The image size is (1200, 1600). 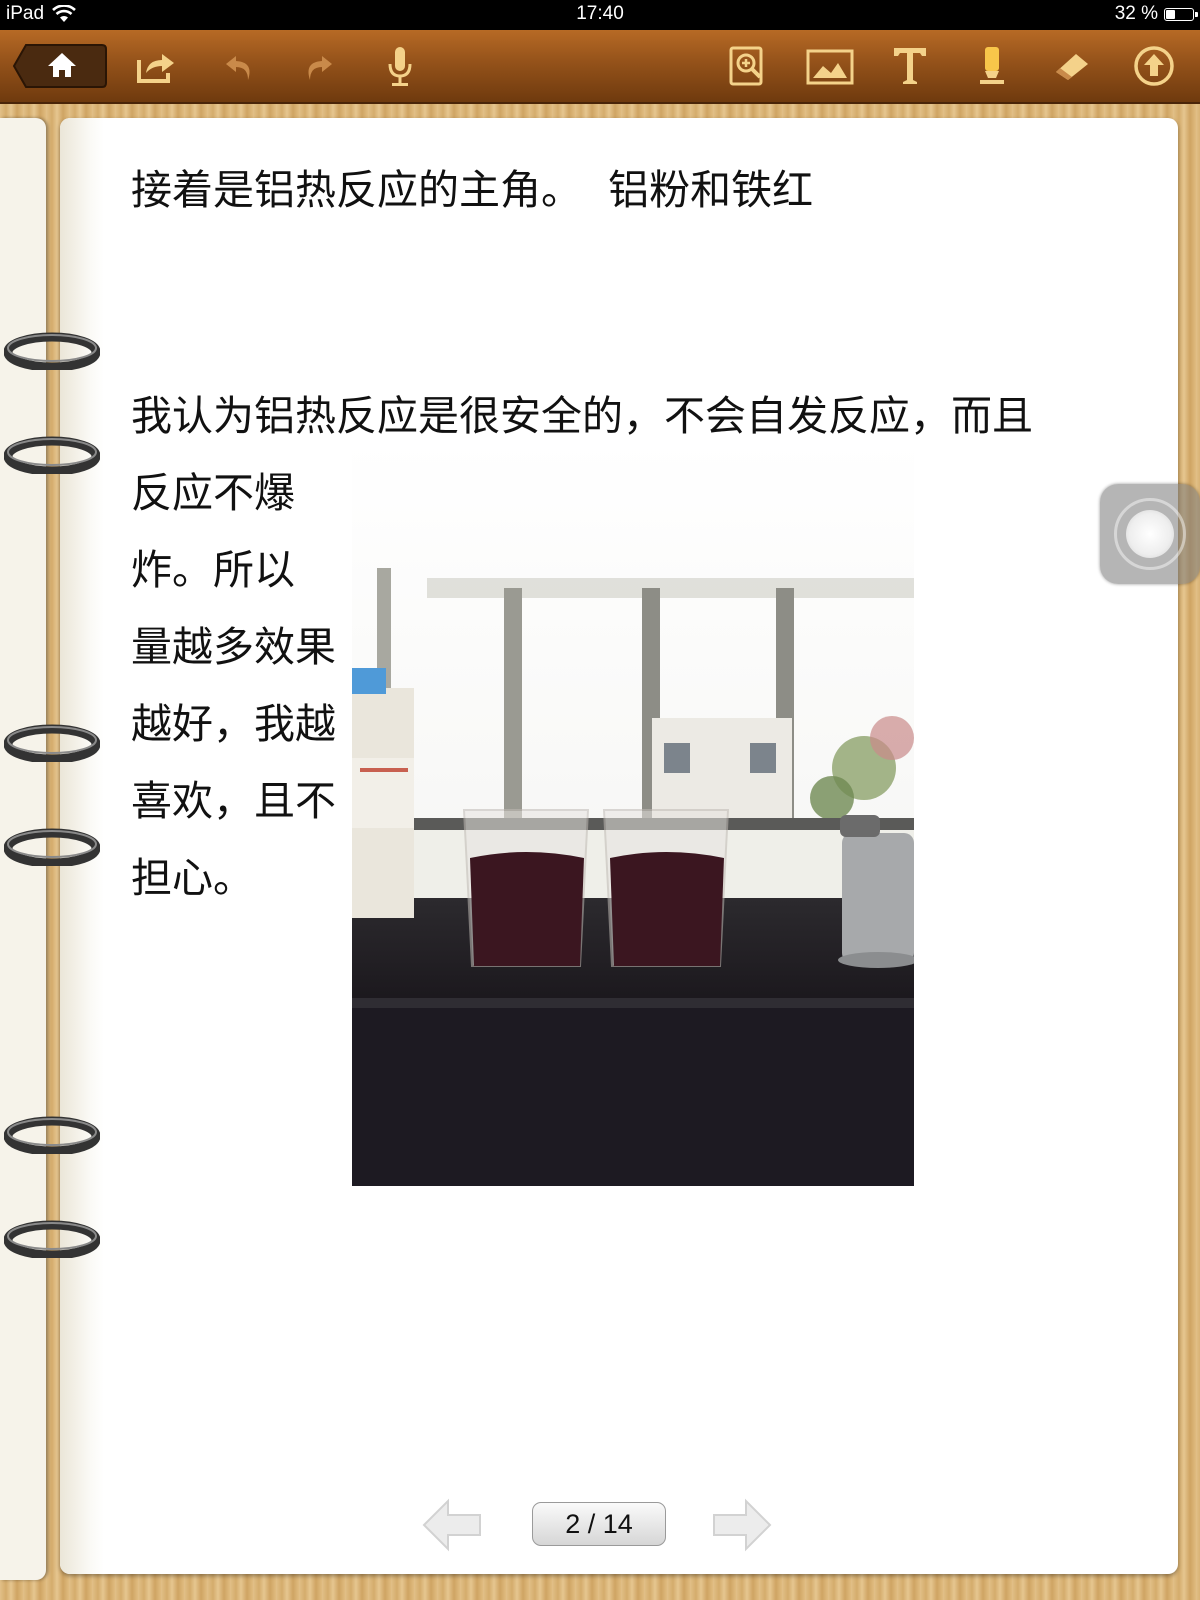 What do you see at coordinates (213, 570) in the screenshot?
I see `note-paragraph-line: 炸。所以` at bounding box center [213, 570].